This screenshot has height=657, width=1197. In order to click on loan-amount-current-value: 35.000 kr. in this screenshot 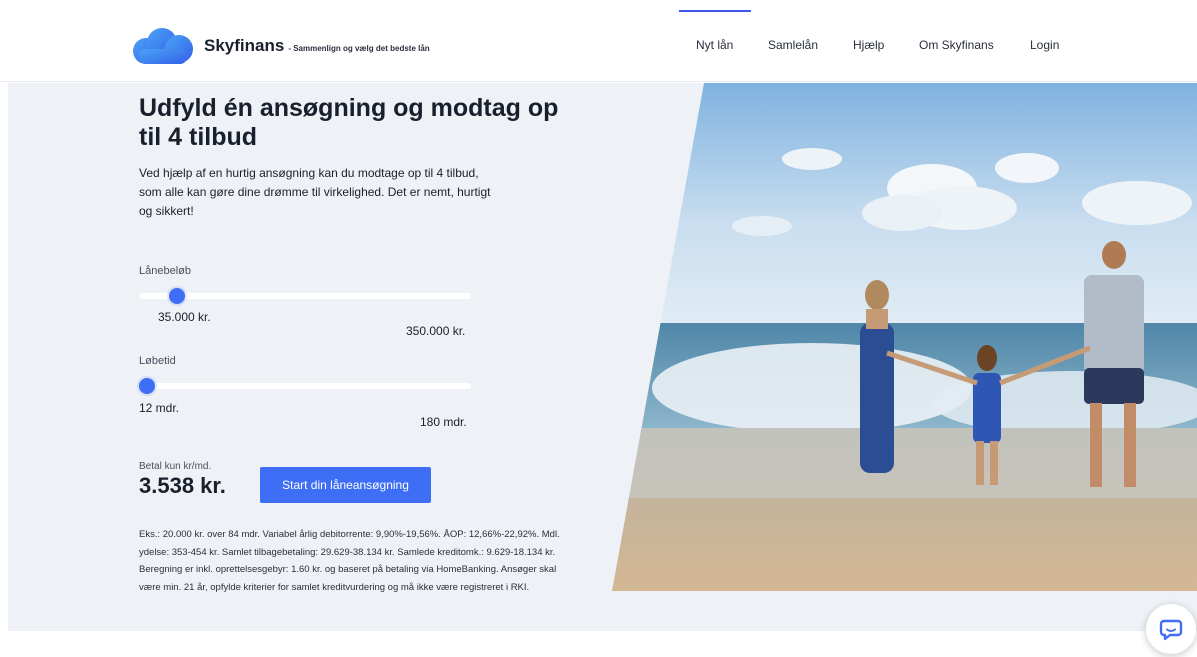, I will do `click(184, 317)`.